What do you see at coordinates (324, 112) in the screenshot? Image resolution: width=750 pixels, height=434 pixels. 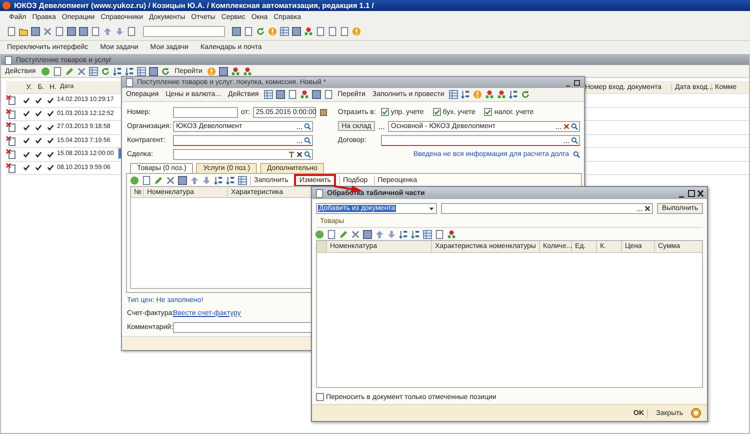 I see `calendar-icon` at bounding box center [324, 112].